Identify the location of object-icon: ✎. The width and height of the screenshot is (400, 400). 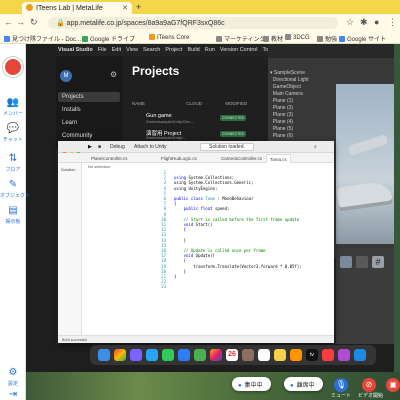
(13, 184).